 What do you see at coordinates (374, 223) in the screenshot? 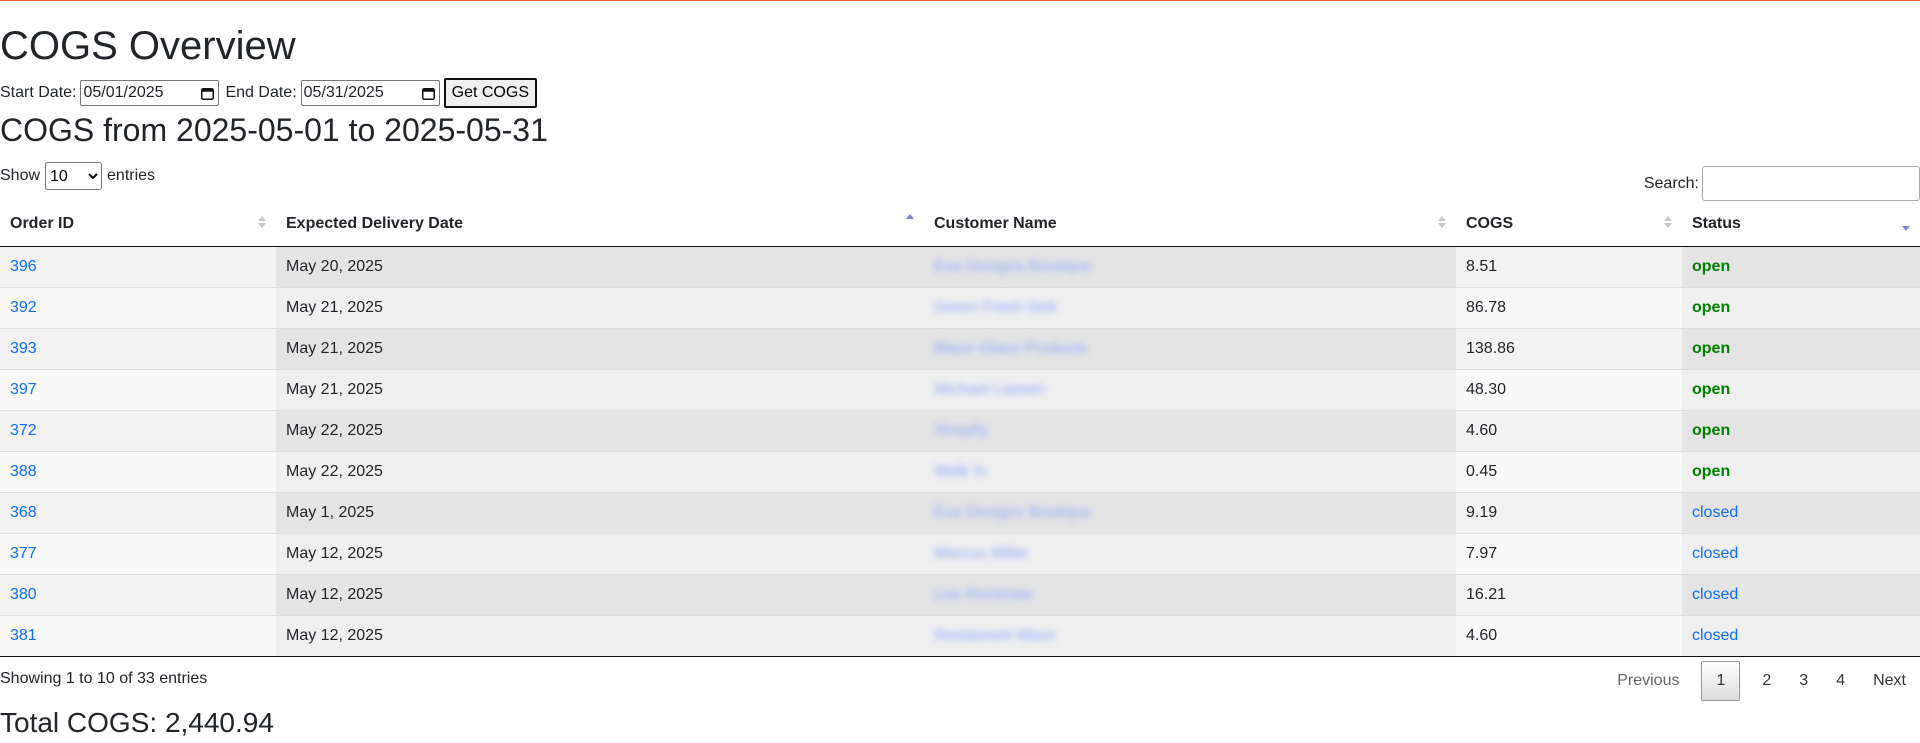
I see `column-header-label: Expected Delivery Date` at bounding box center [374, 223].